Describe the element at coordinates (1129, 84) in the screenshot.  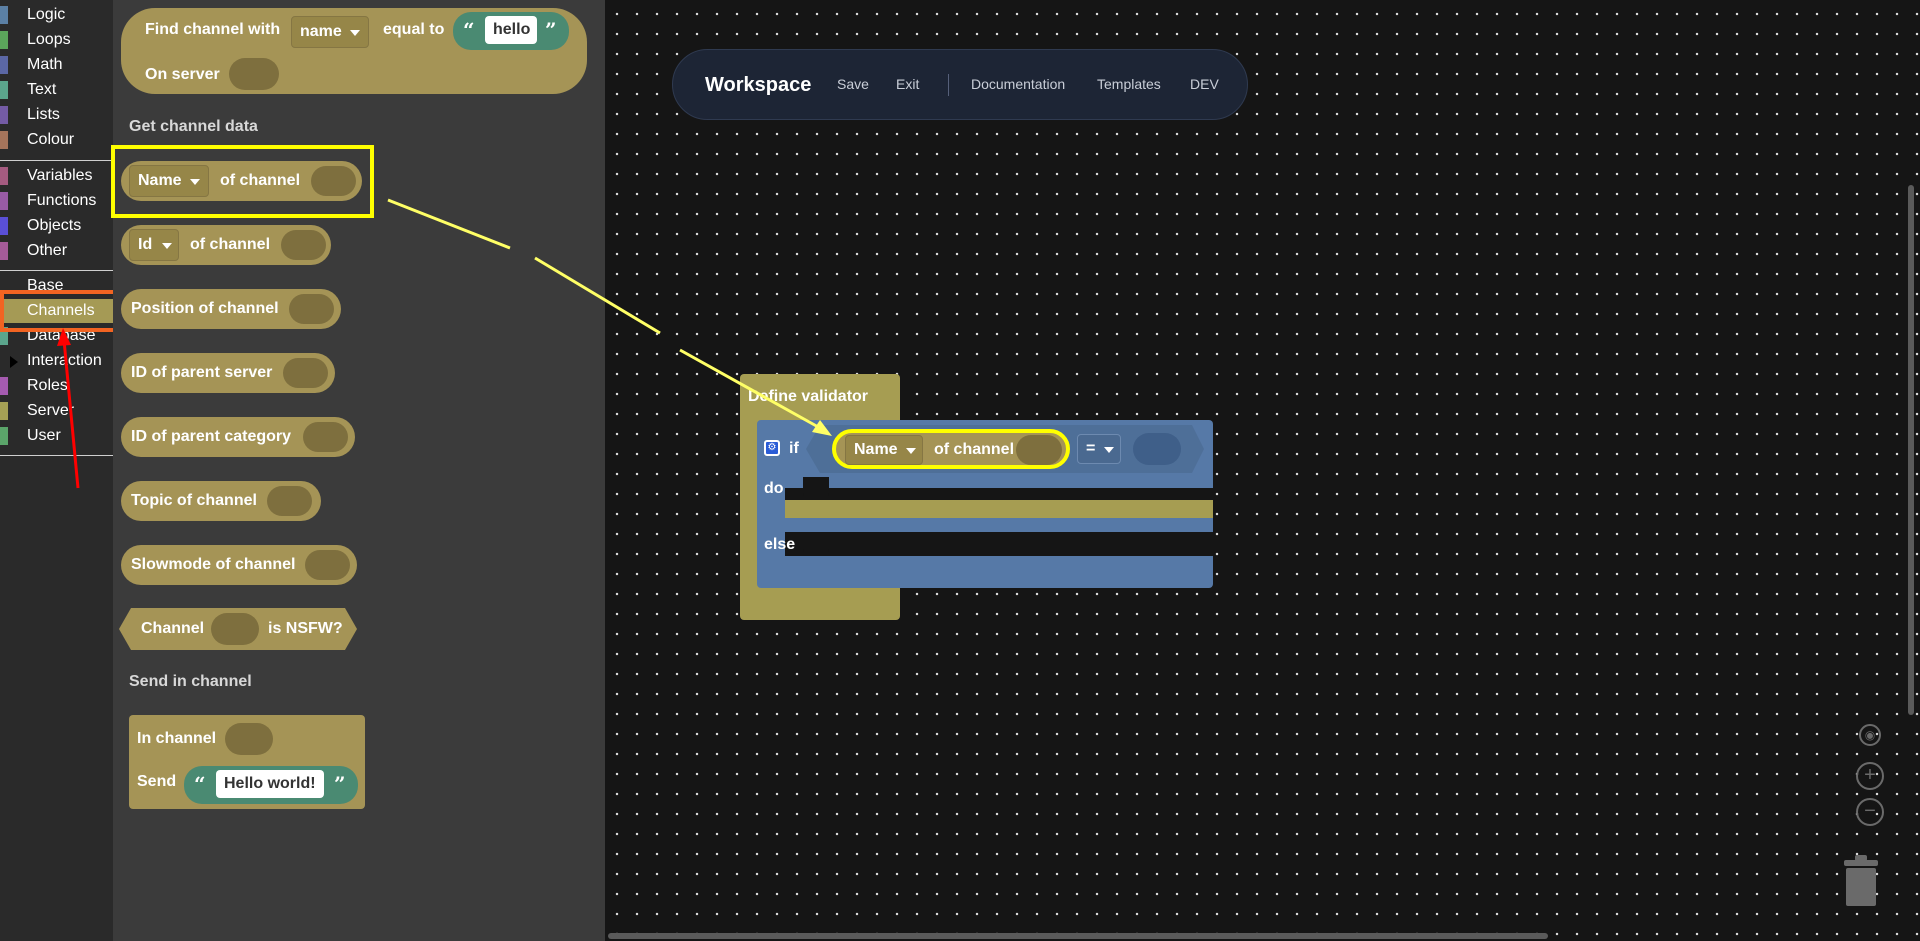
I see `templates-link: Templates` at that location.